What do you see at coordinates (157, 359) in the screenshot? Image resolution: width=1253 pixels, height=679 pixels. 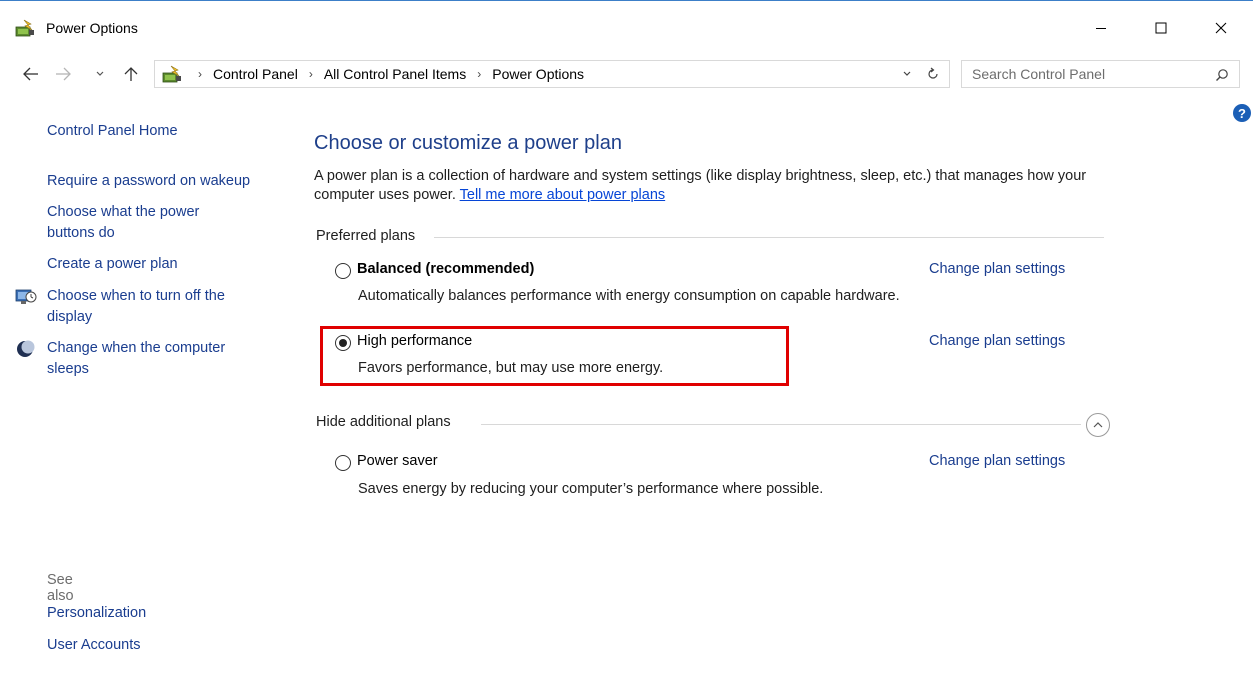 I see `sidebar-item-computer-sleeps: Change when the computer sleeps` at bounding box center [157, 359].